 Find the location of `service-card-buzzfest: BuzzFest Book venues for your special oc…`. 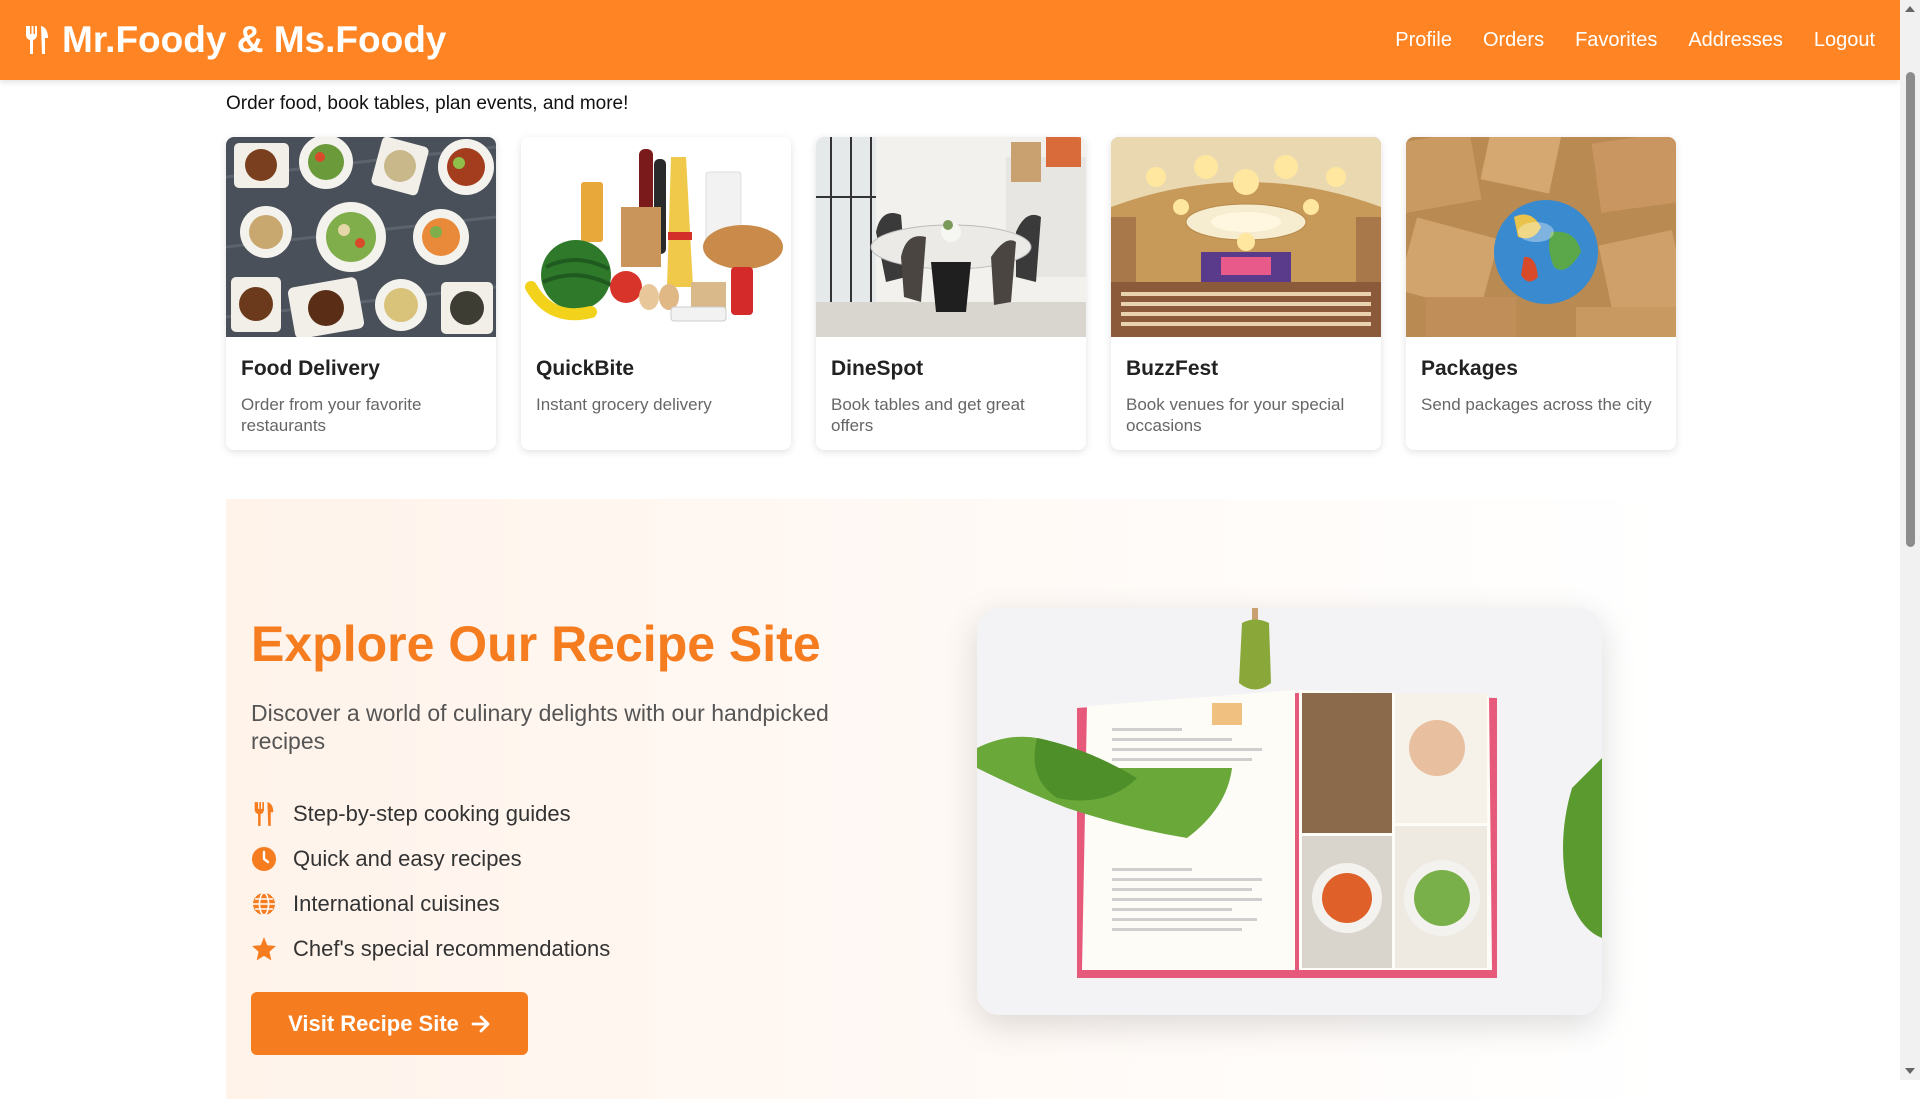

service-card-buzzfest: BuzzFest Book venues for your special oc… is located at coordinates (1246, 293).